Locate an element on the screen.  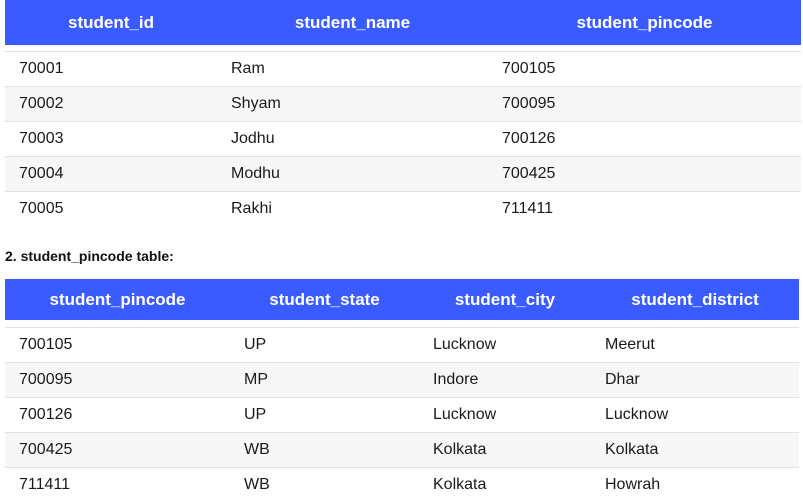
header-spacer is located at coordinates (402, 324).